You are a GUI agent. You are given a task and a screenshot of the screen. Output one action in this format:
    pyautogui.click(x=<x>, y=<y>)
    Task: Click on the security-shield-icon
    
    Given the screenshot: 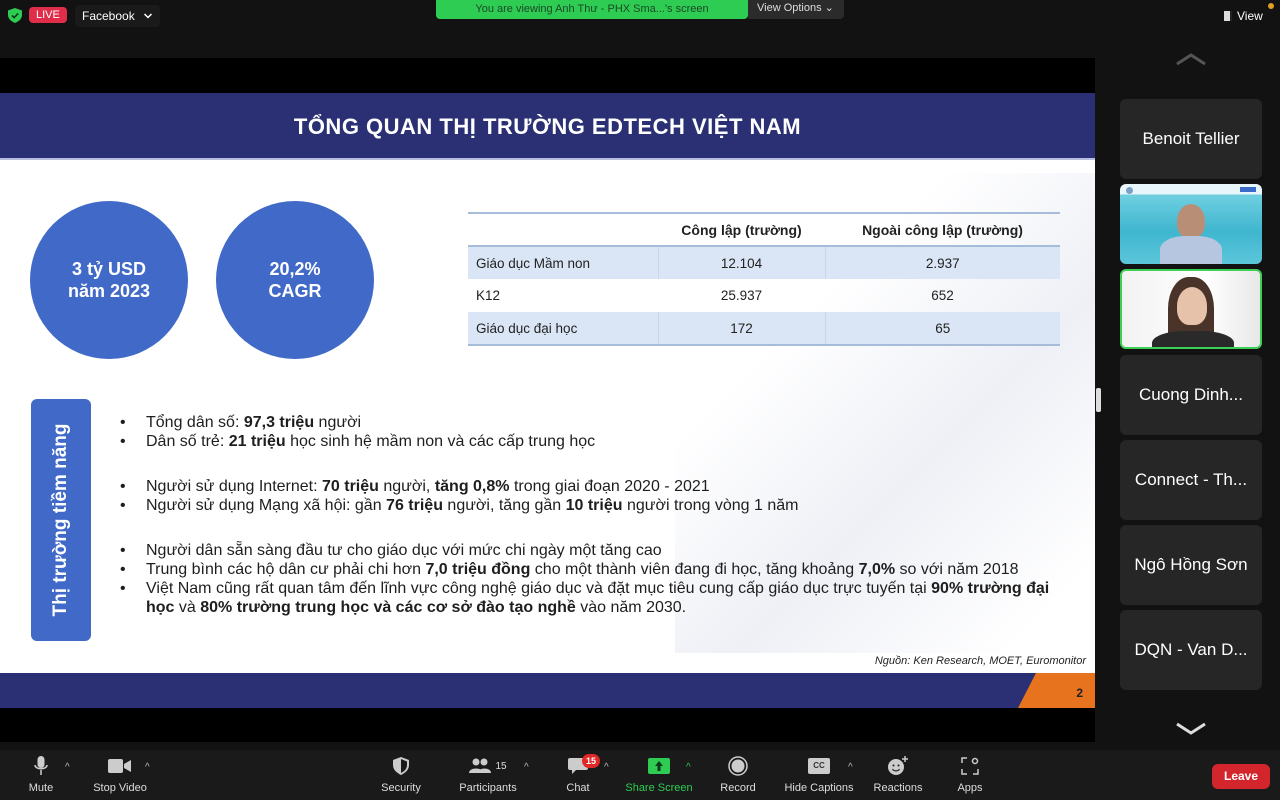 What is the action you would take?
    pyautogui.click(x=401, y=766)
    